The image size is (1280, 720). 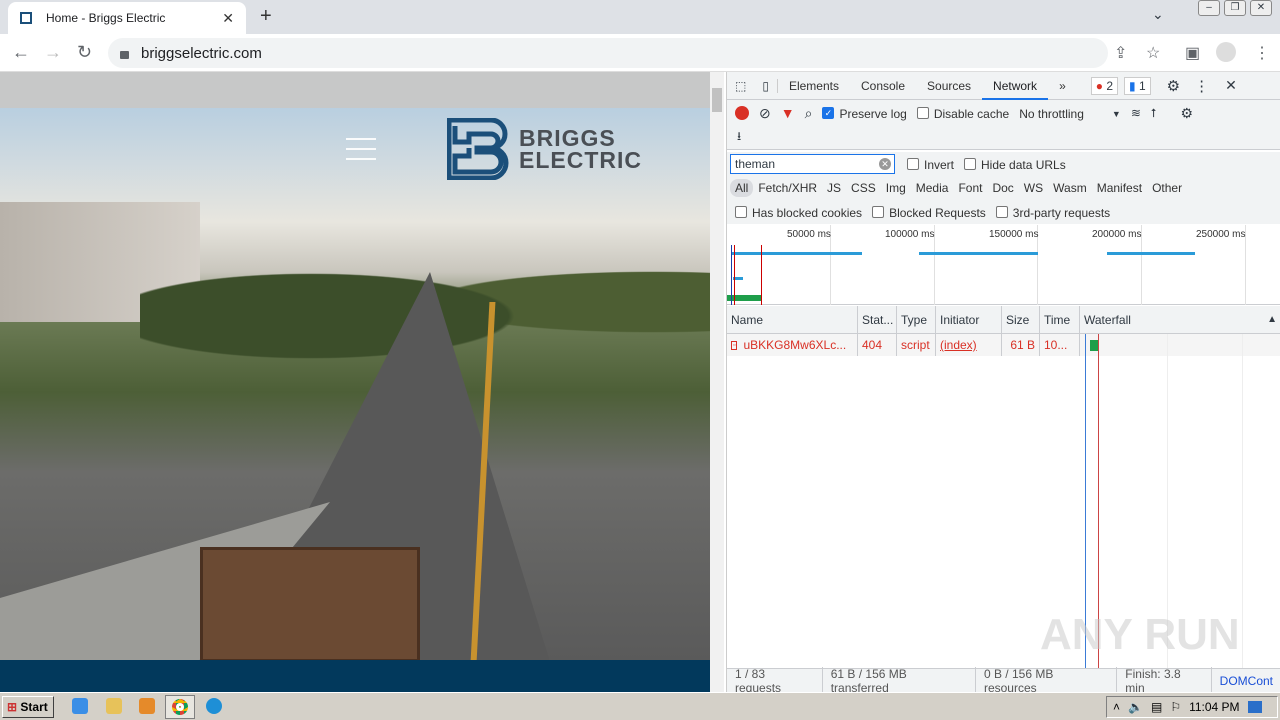 What do you see at coordinates (896, 188) in the screenshot?
I see `type-filter-img: Img` at bounding box center [896, 188].